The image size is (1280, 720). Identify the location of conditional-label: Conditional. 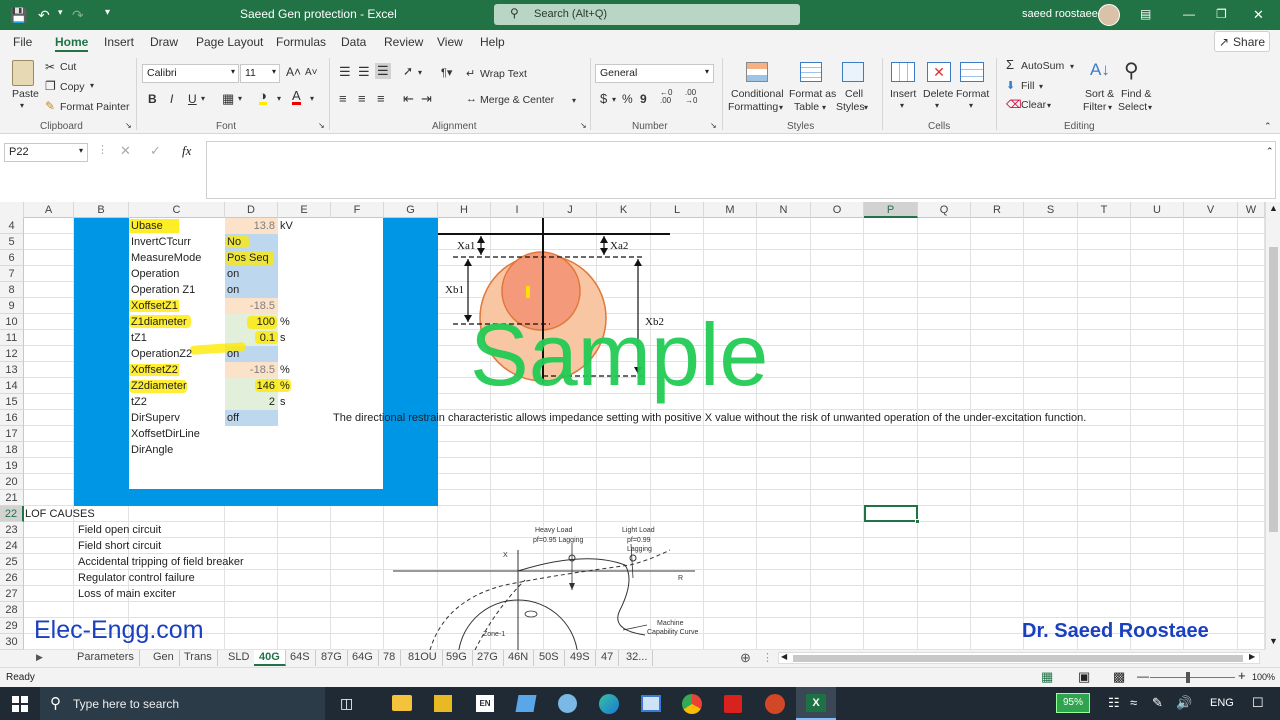
(757, 94).